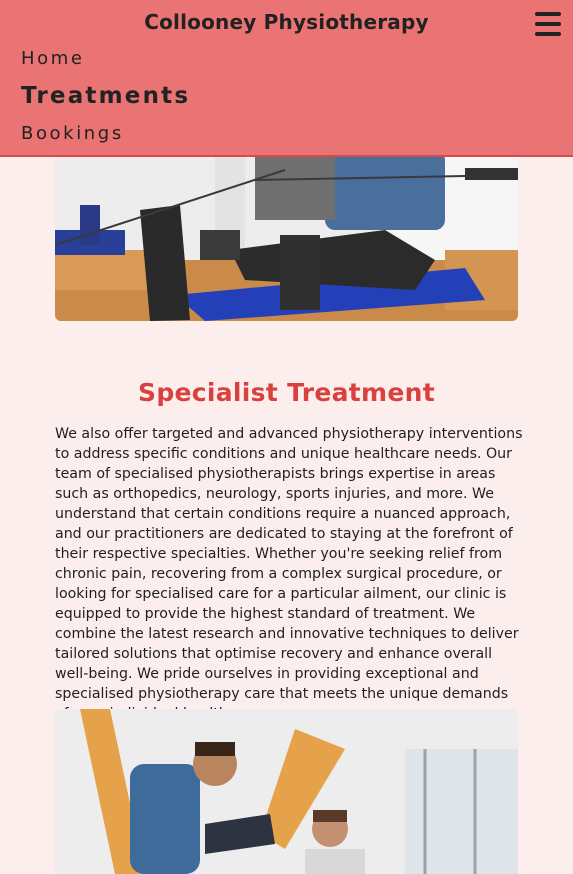  I want to click on nav-link-home: Home, so click(105, 58).